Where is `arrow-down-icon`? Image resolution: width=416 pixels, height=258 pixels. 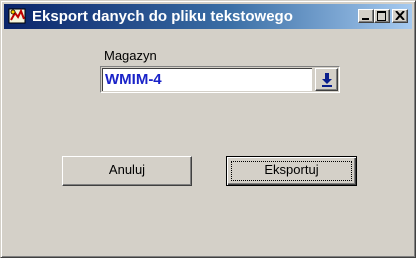
arrow-down-icon is located at coordinates (327, 80).